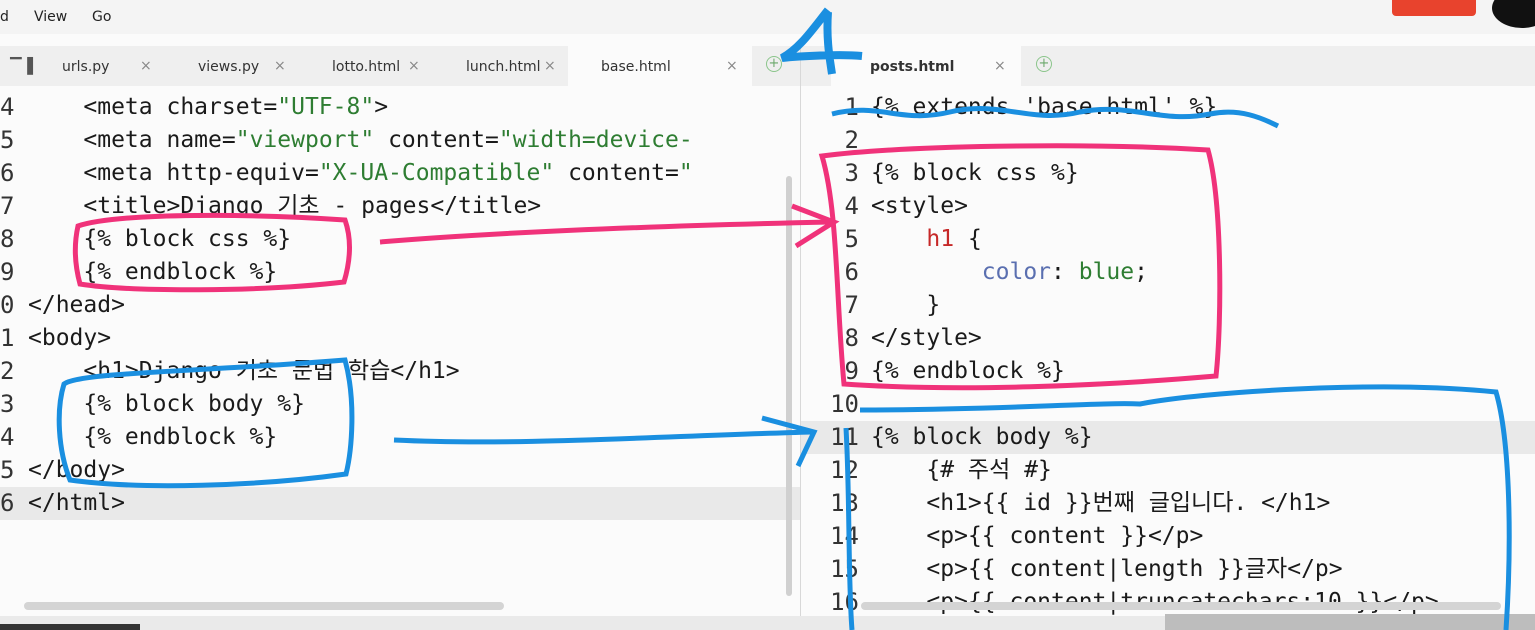 This screenshot has width=1535, height=630. What do you see at coordinates (1064, 272) in the screenshot?
I see `code-text: color: blue;` at bounding box center [1064, 272].